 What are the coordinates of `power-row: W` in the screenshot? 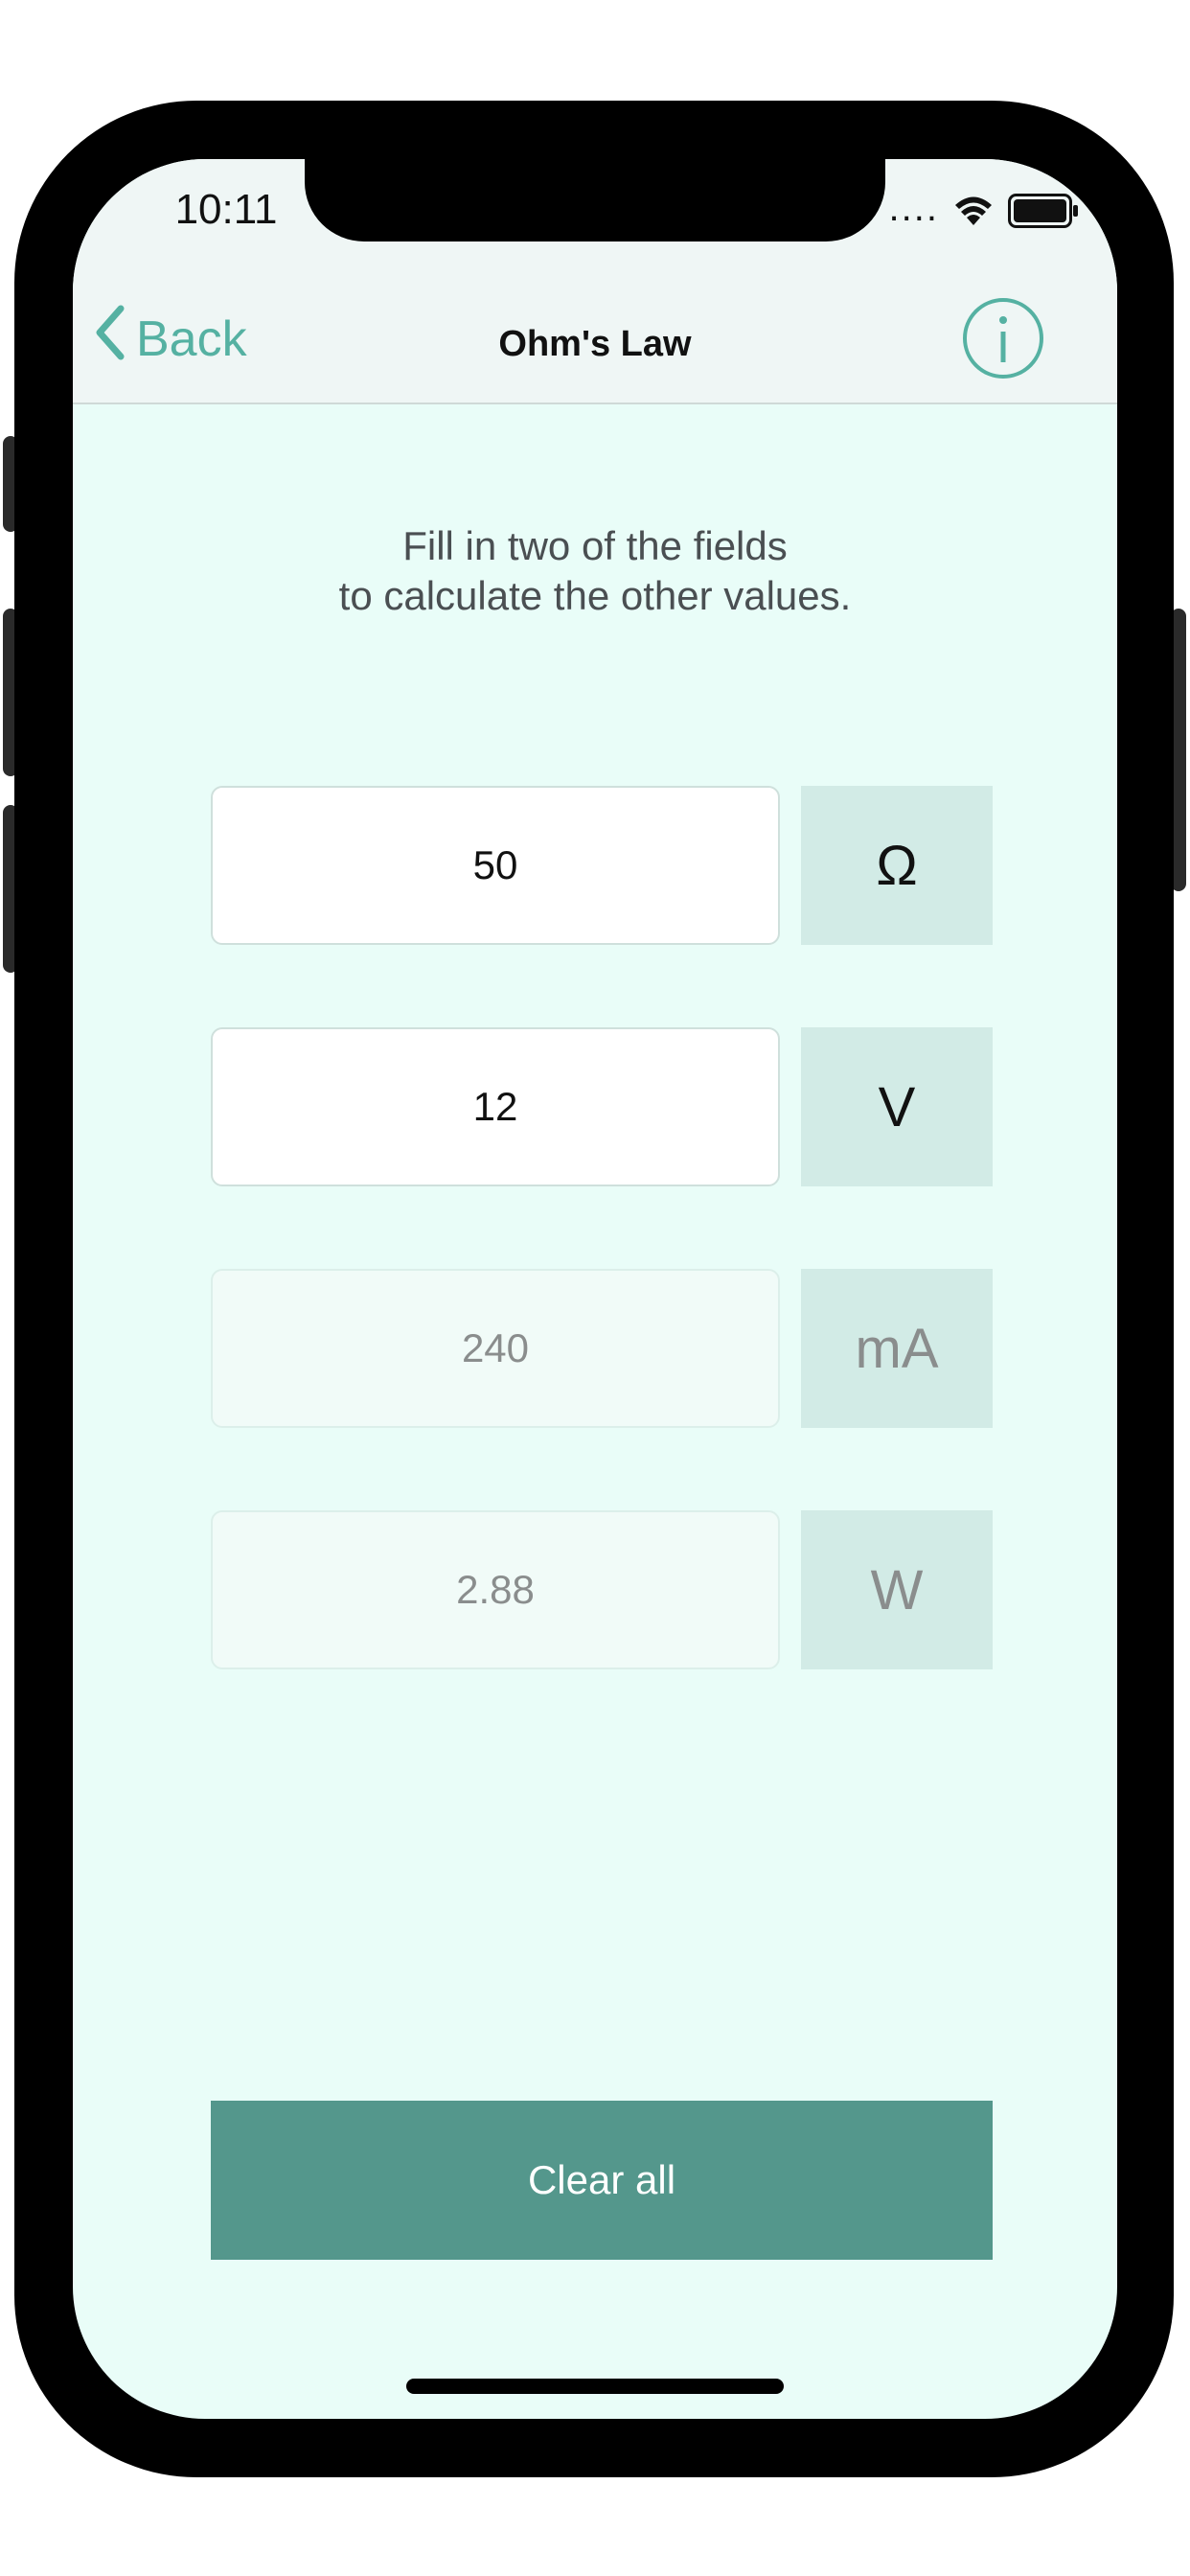 It's located at (602, 1589).